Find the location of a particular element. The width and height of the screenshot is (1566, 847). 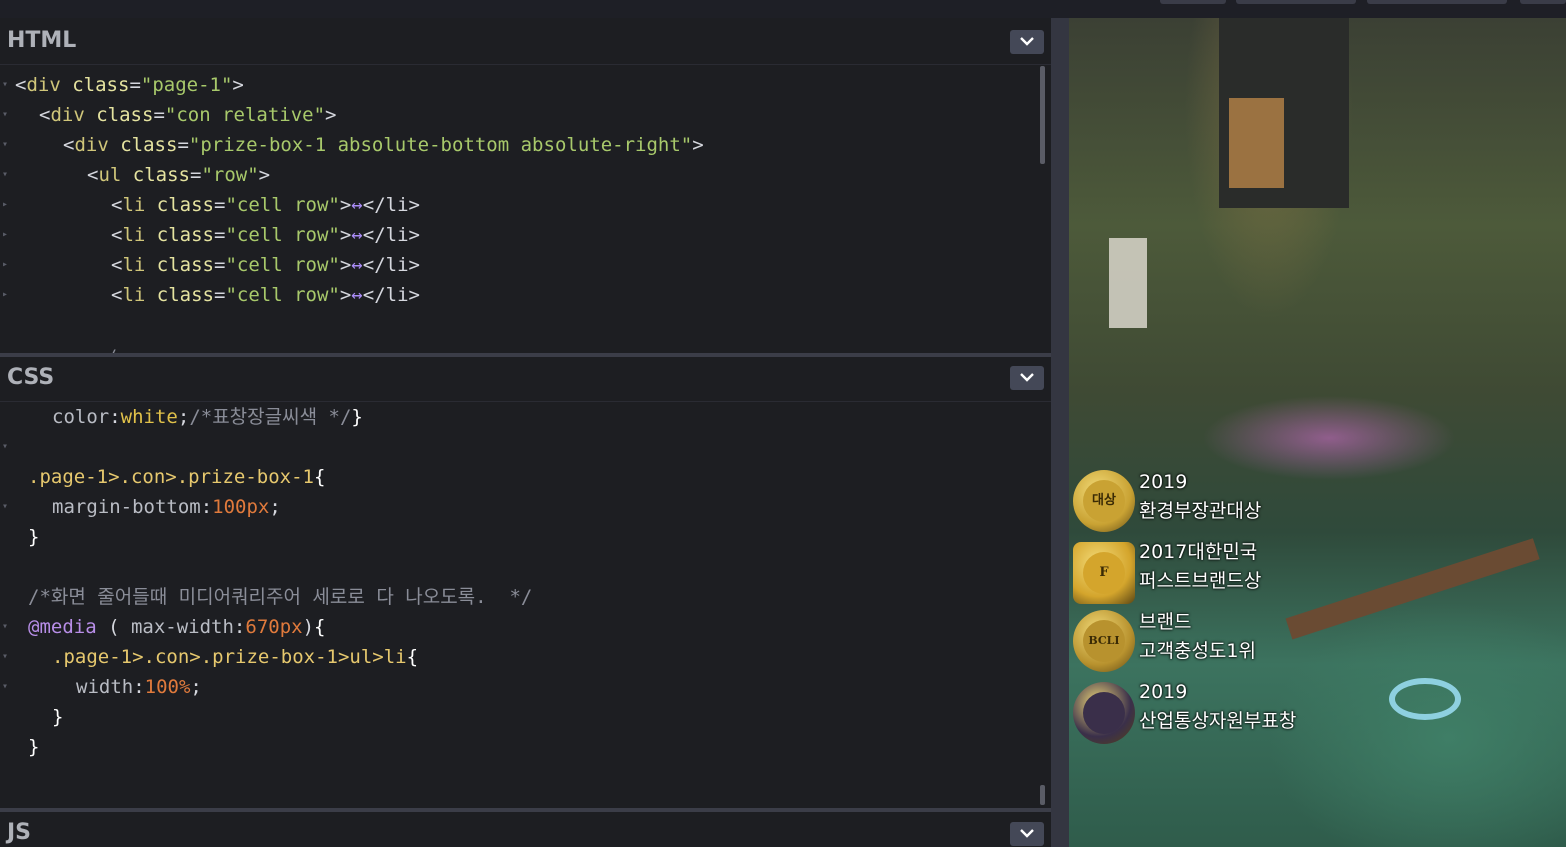

html-panel-collapse-button is located at coordinates (1027, 42).